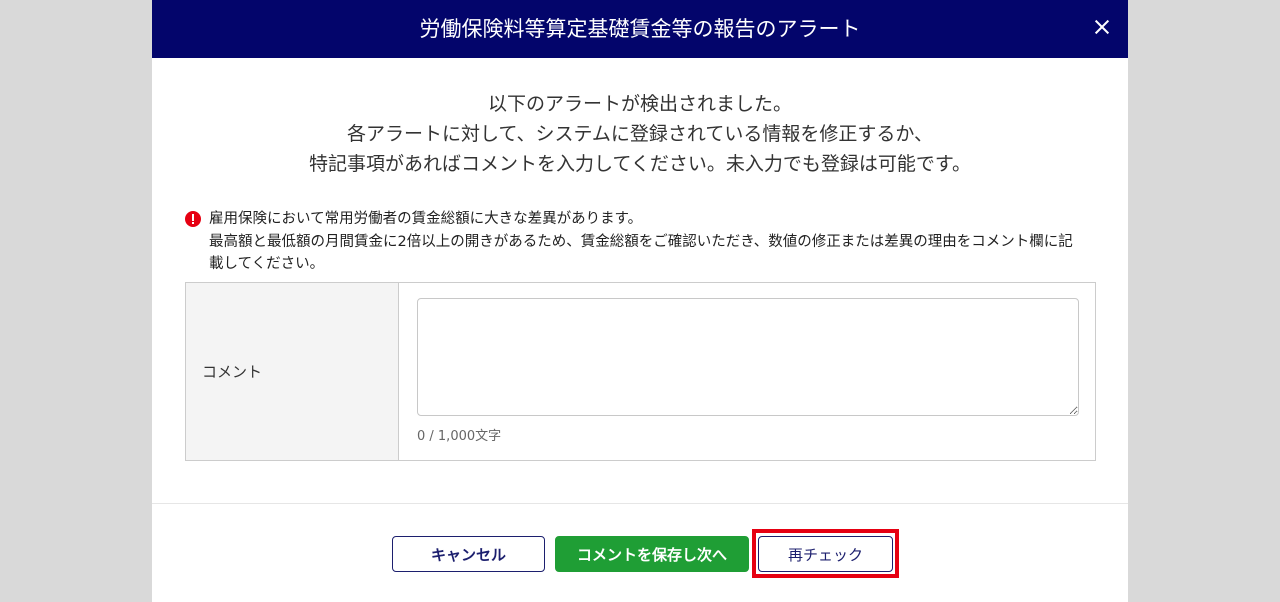  What do you see at coordinates (748, 357) in the screenshot?
I see `comment-textarea` at bounding box center [748, 357].